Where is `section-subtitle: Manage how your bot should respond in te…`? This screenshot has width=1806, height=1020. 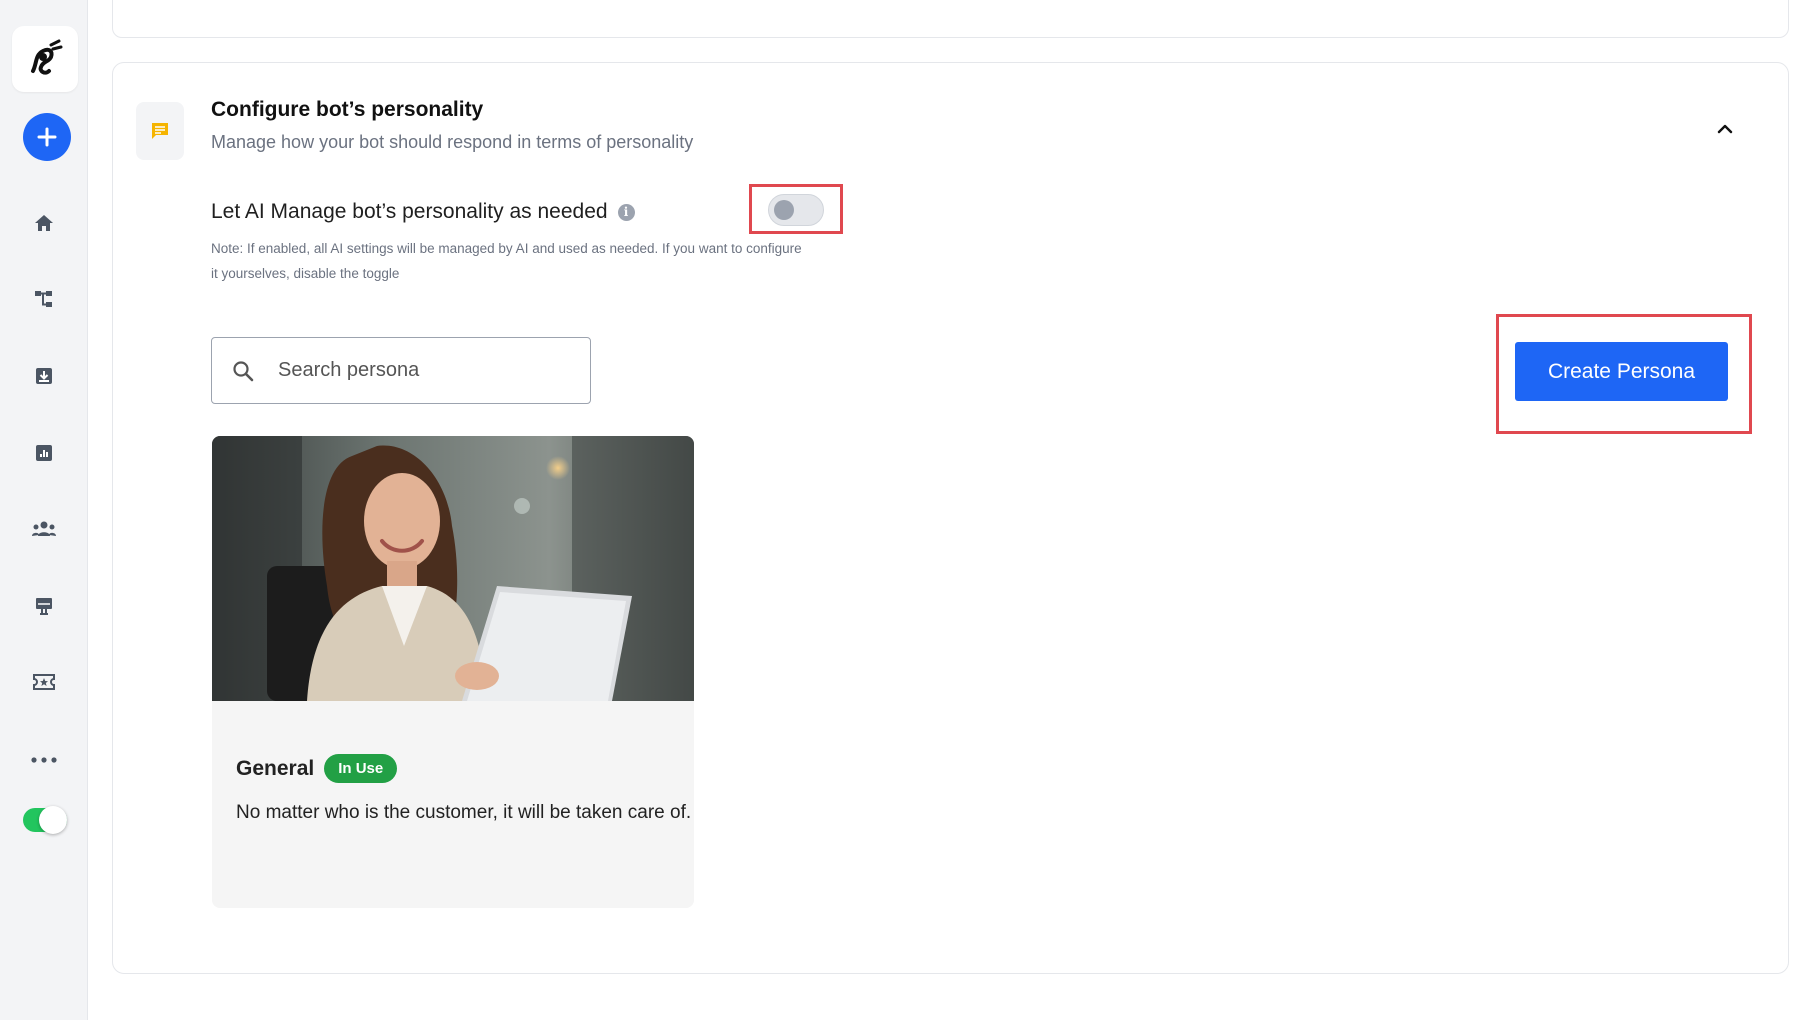 section-subtitle: Manage how your bot should respond in te… is located at coordinates (452, 142).